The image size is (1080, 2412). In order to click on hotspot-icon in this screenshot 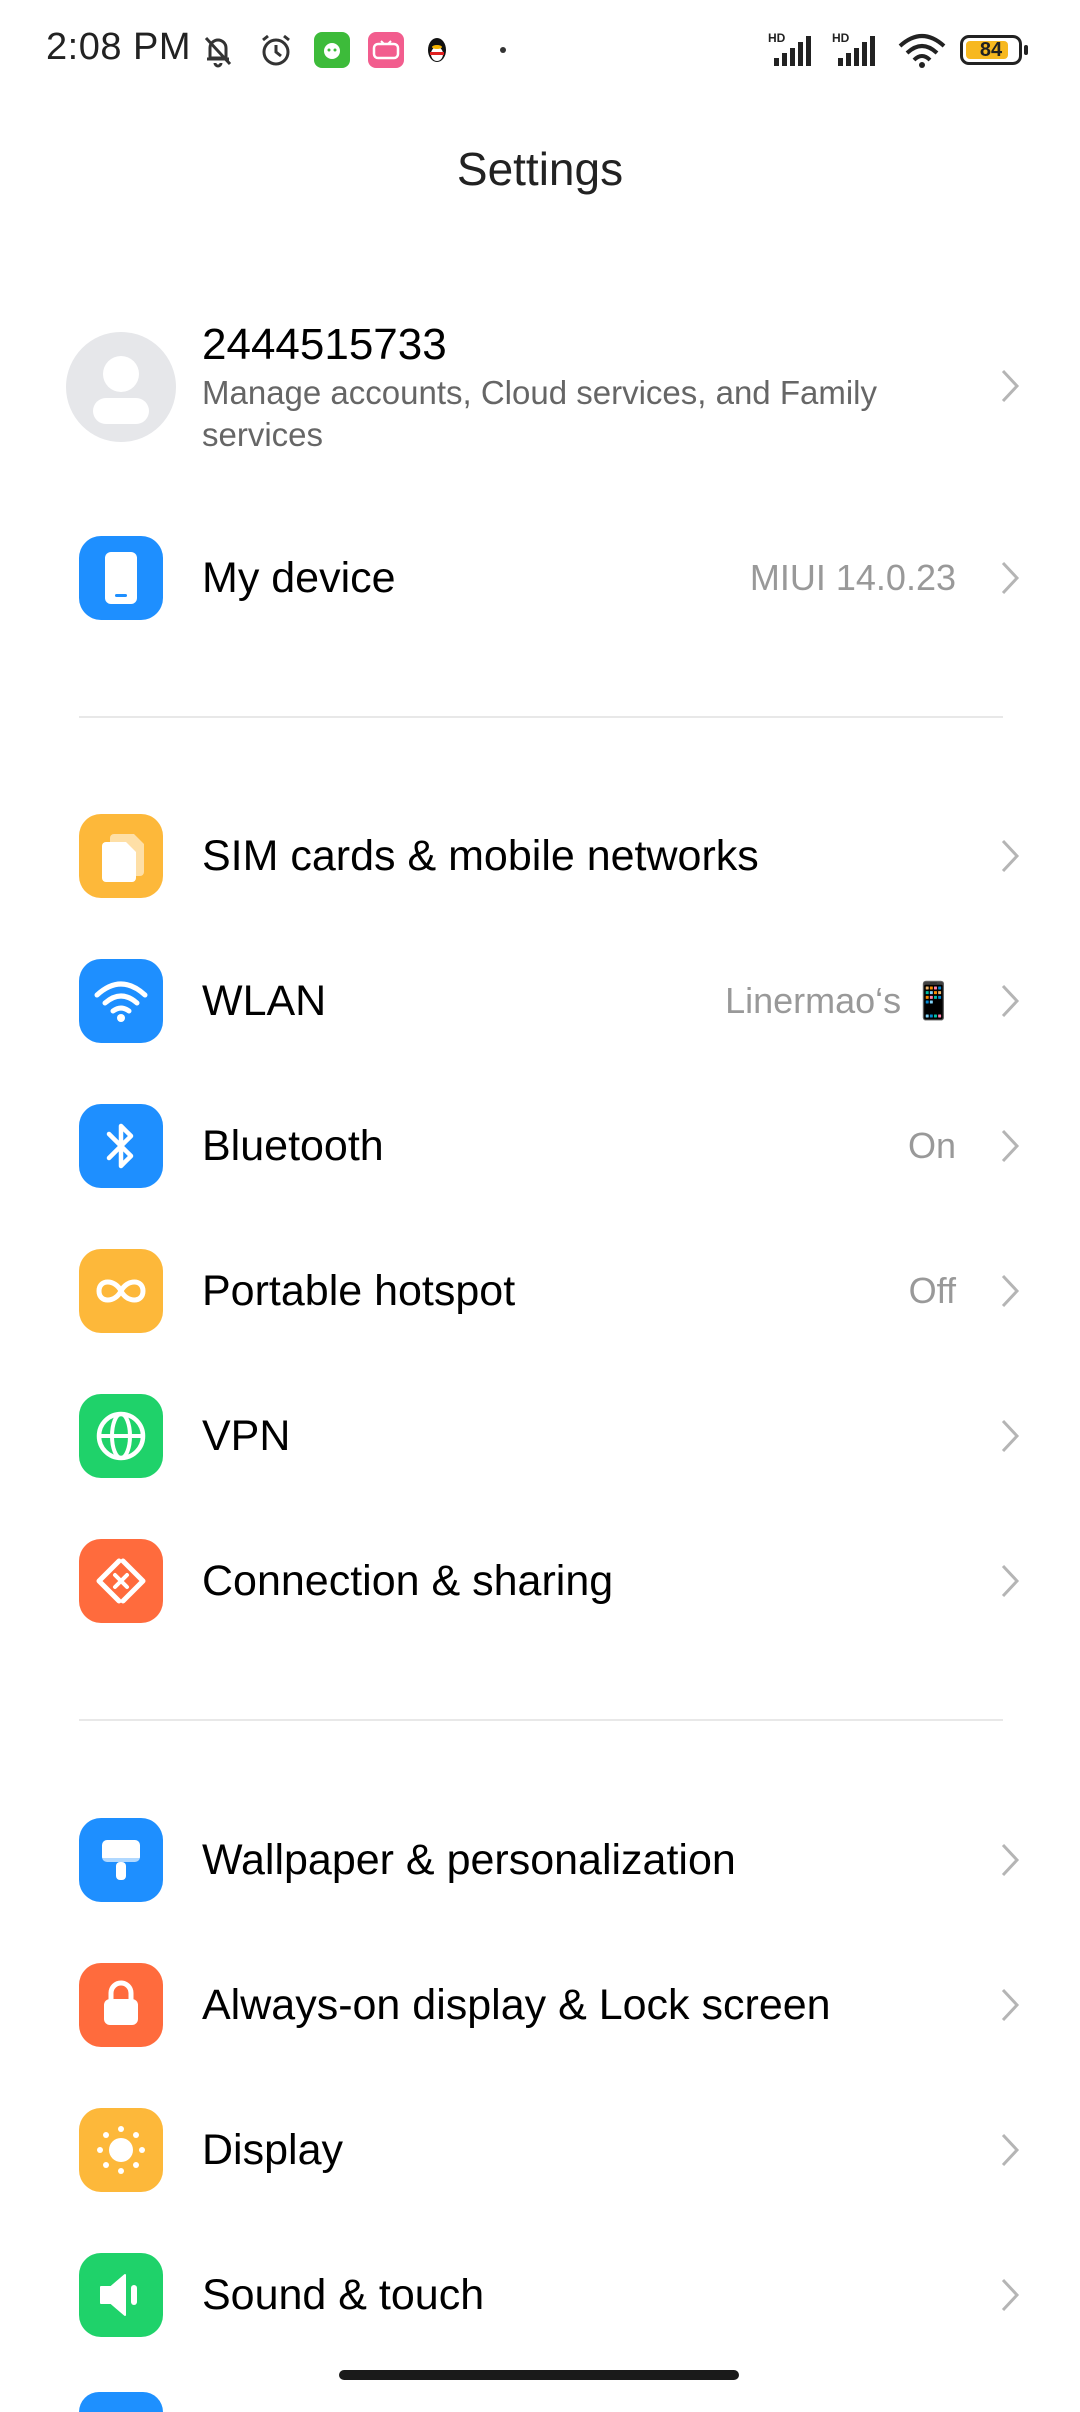, I will do `click(121, 1291)`.